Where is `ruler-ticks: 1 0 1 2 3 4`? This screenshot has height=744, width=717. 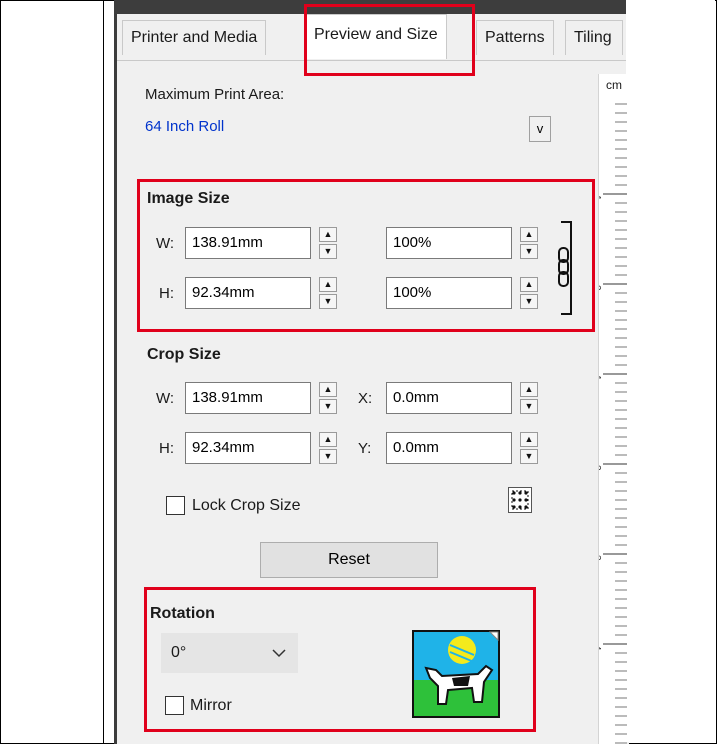 ruler-ticks: 1 0 1 2 3 4 is located at coordinates (613, 423).